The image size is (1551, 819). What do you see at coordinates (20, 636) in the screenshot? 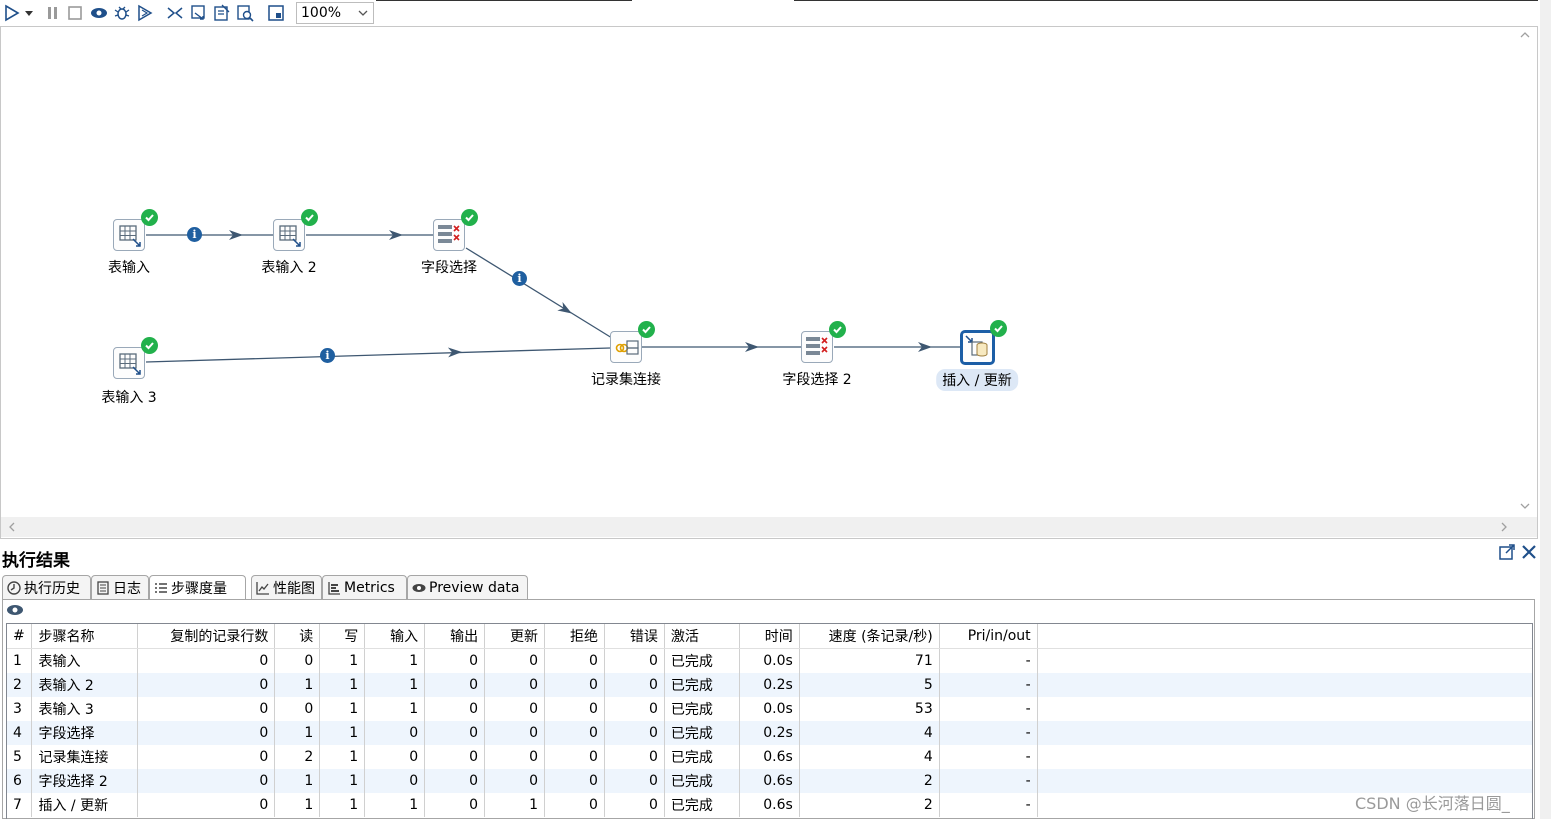
I see `col-header-index: #` at bounding box center [20, 636].